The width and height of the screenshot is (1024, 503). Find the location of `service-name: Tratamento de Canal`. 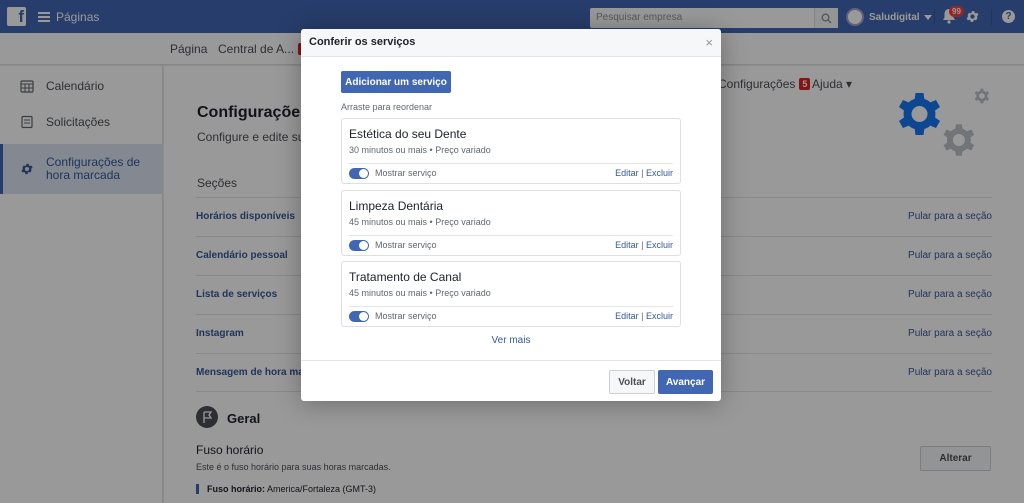

service-name: Tratamento de Canal is located at coordinates (405, 277).